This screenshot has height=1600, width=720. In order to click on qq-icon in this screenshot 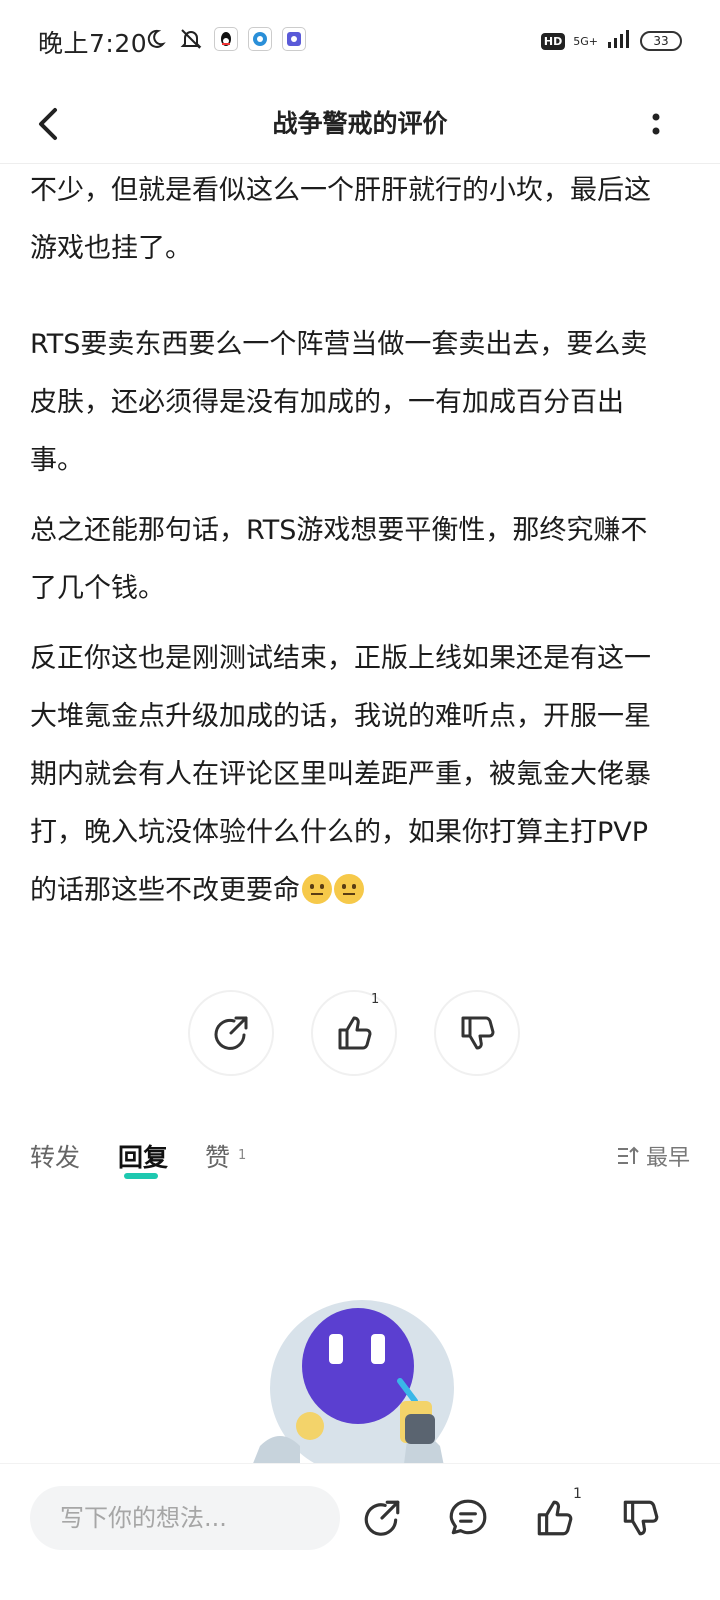, I will do `click(226, 39)`.